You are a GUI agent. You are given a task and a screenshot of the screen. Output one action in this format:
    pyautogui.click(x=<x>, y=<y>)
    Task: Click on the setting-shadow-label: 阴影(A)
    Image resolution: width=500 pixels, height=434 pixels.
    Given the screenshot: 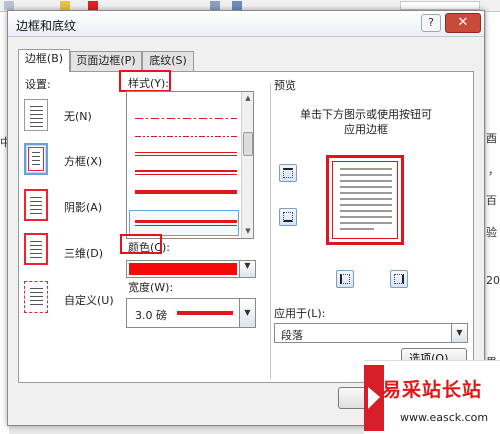 What is the action you would take?
    pyautogui.click(x=83, y=207)
    